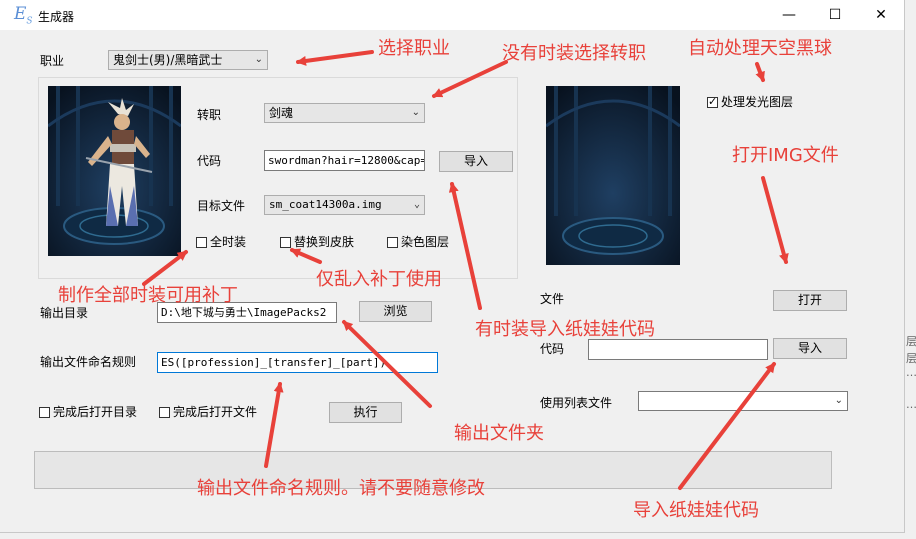 The height and width of the screenshot is (539, 916). Describe the element at coordinates (499, 433) in the screenshot. I see `annotation-output-folder: 输出文件夹` at that location.